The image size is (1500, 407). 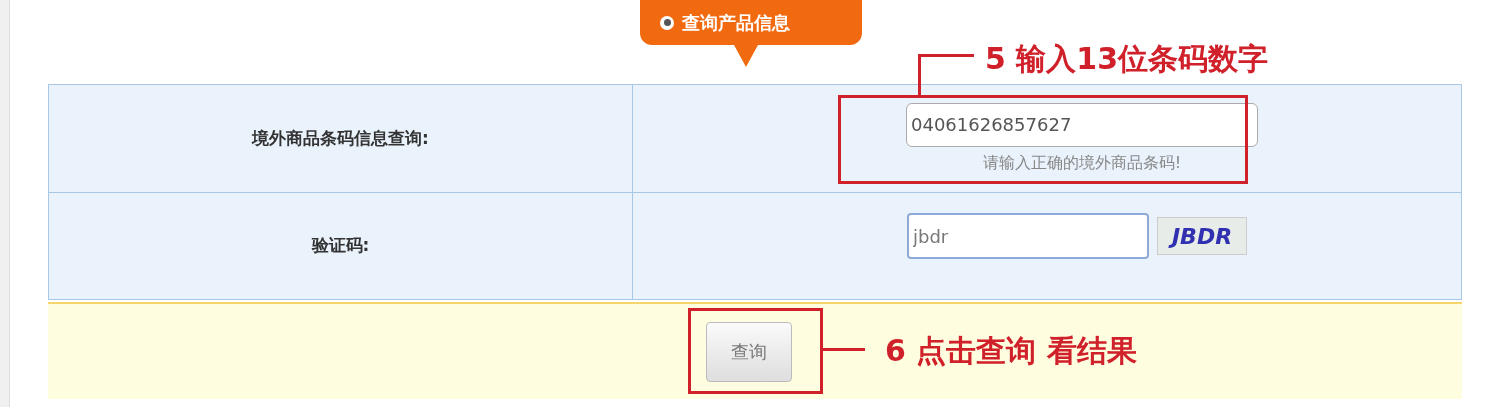 What do you see at coordinates (749, 351) in the screenshot?
I see `query-button: 查询` at bounding box center [749, 351].